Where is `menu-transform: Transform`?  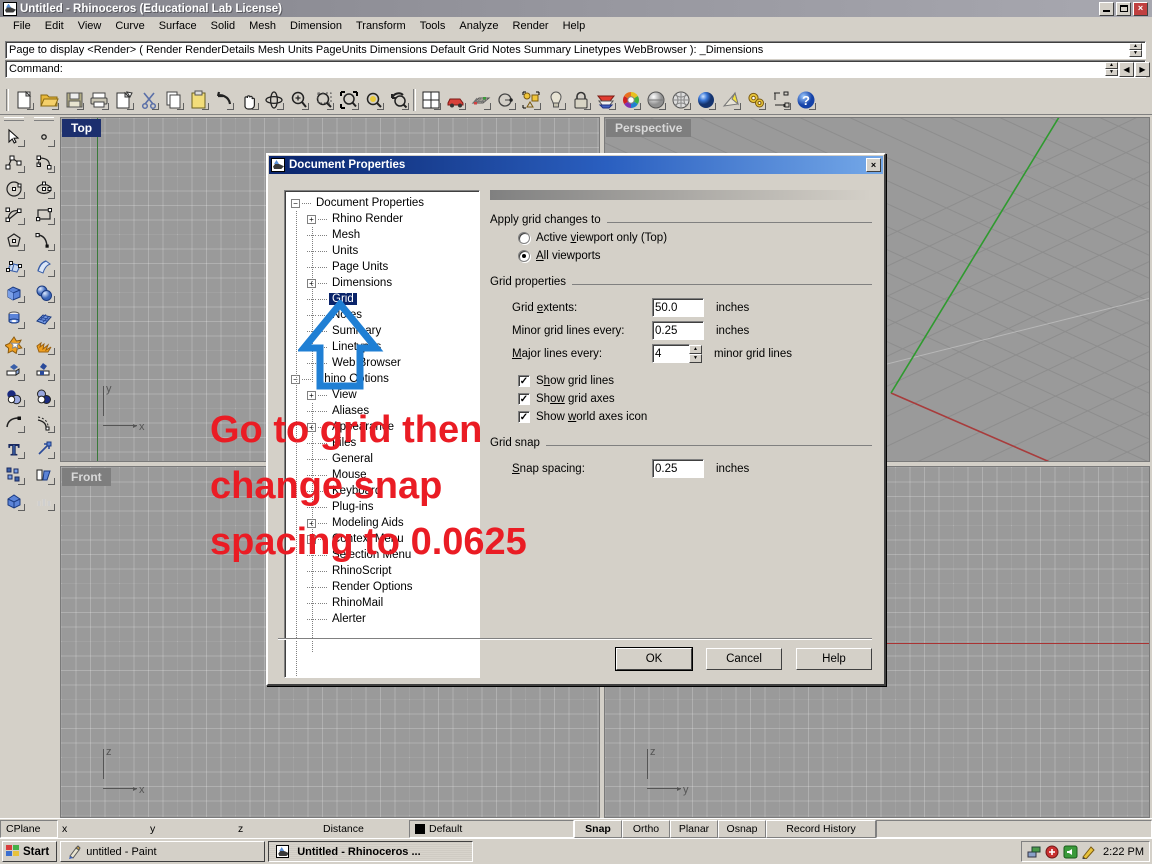 menu-transform: Transform is located at coordinates (381, 26).